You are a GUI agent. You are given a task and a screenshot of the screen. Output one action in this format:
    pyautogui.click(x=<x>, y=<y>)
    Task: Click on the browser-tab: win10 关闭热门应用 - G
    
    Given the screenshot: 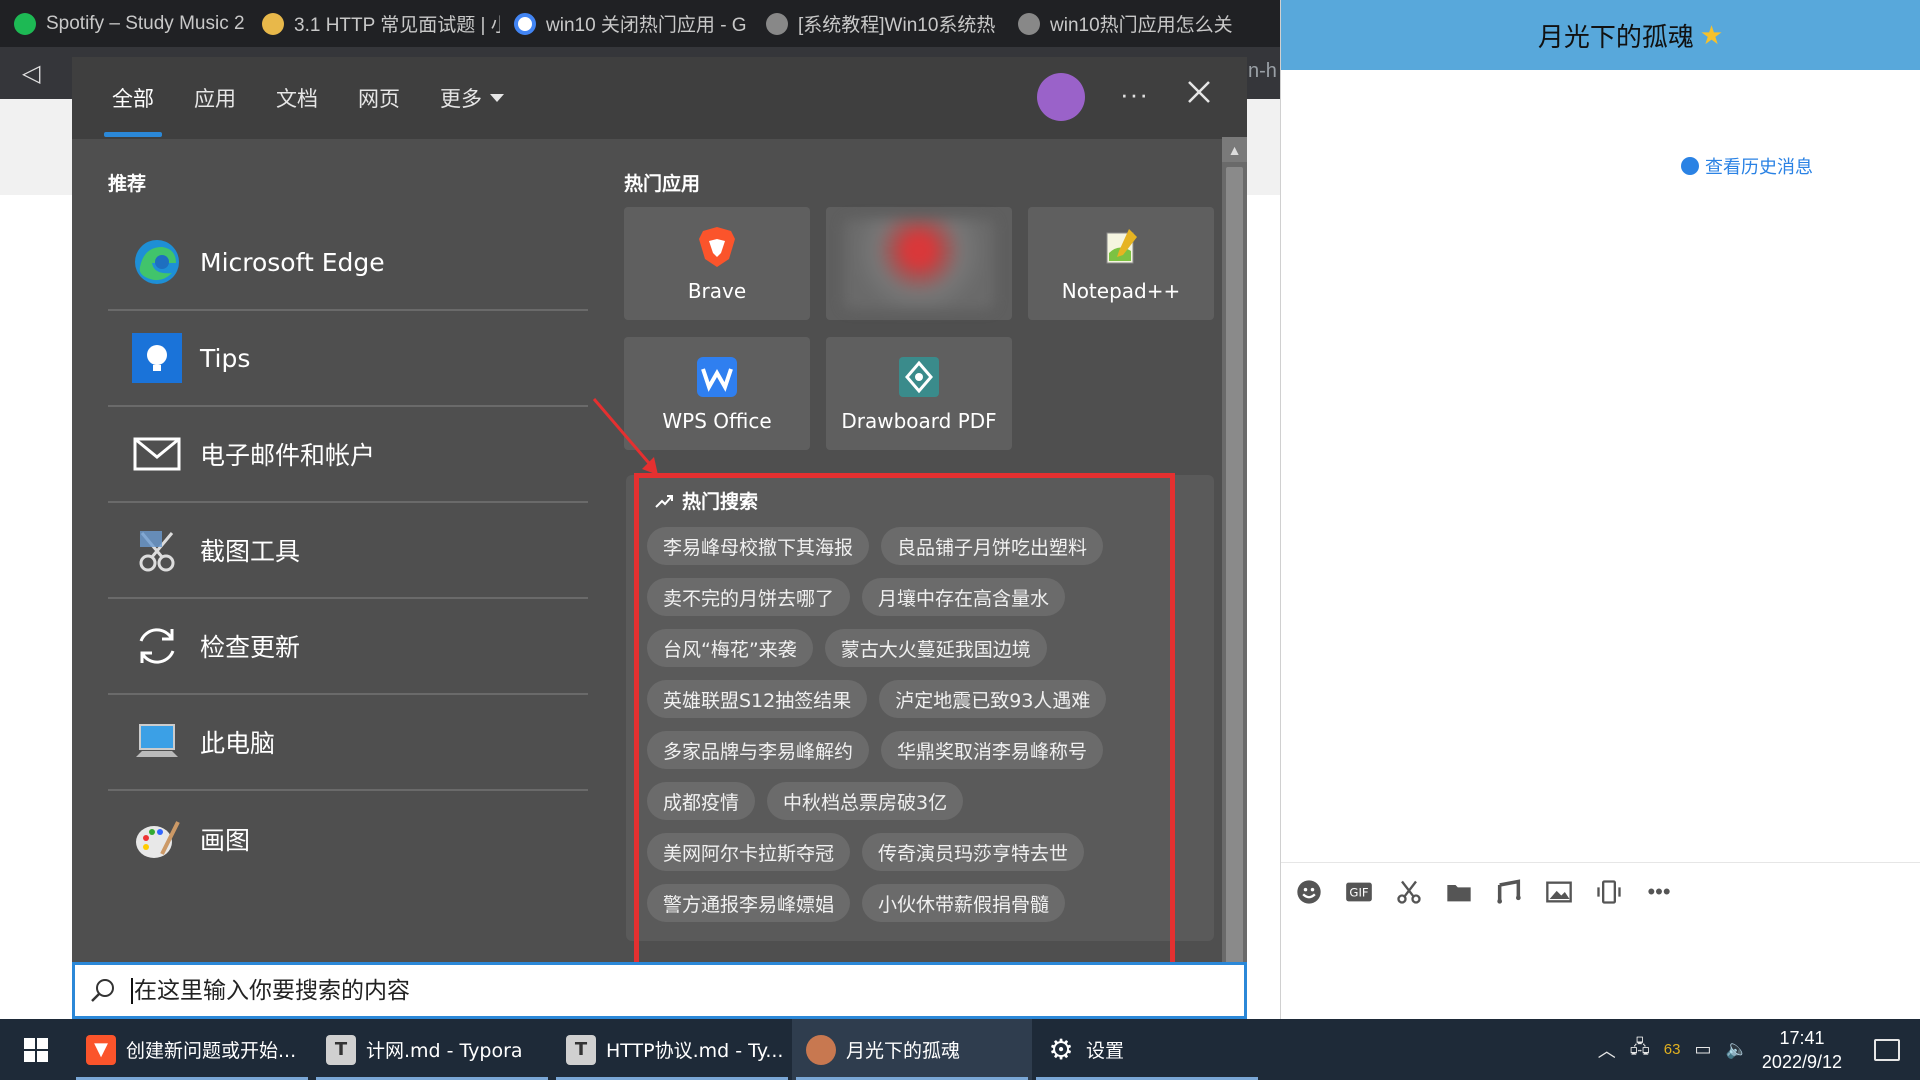 What is the action you would take?
    pyautogui.click(x=626, y=23)
    